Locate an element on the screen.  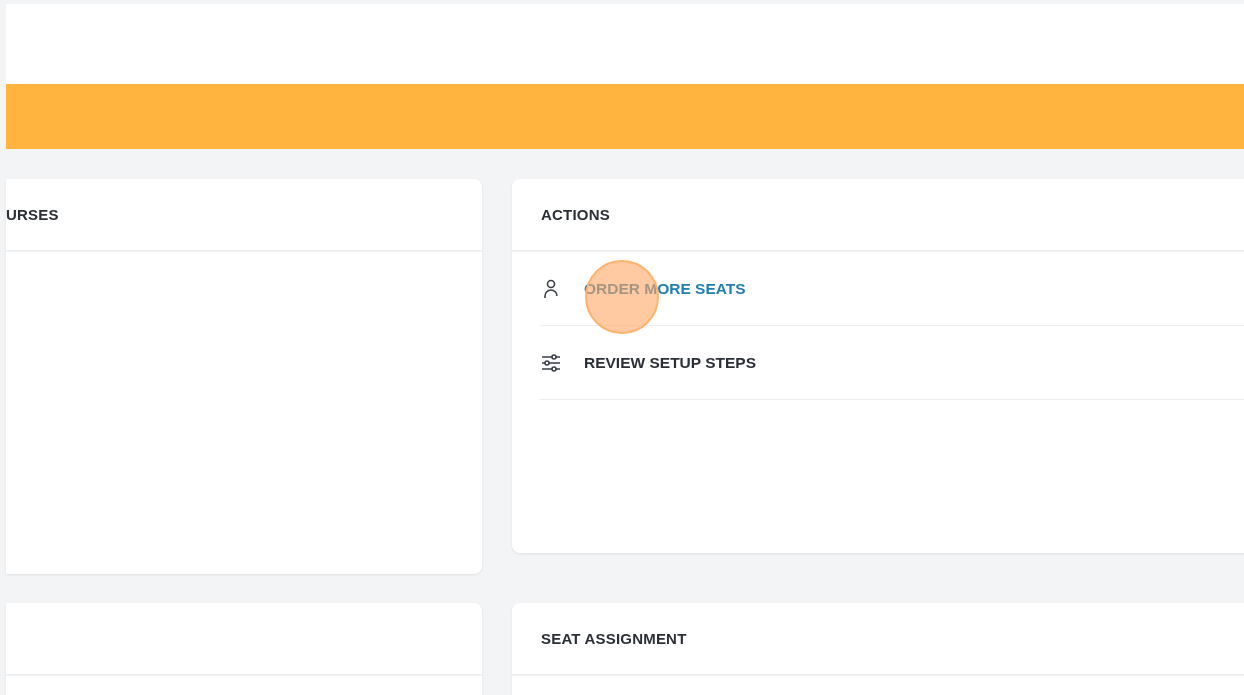
card-title: SEAT ASSIGNMENT is located at coordinates (614, 638).